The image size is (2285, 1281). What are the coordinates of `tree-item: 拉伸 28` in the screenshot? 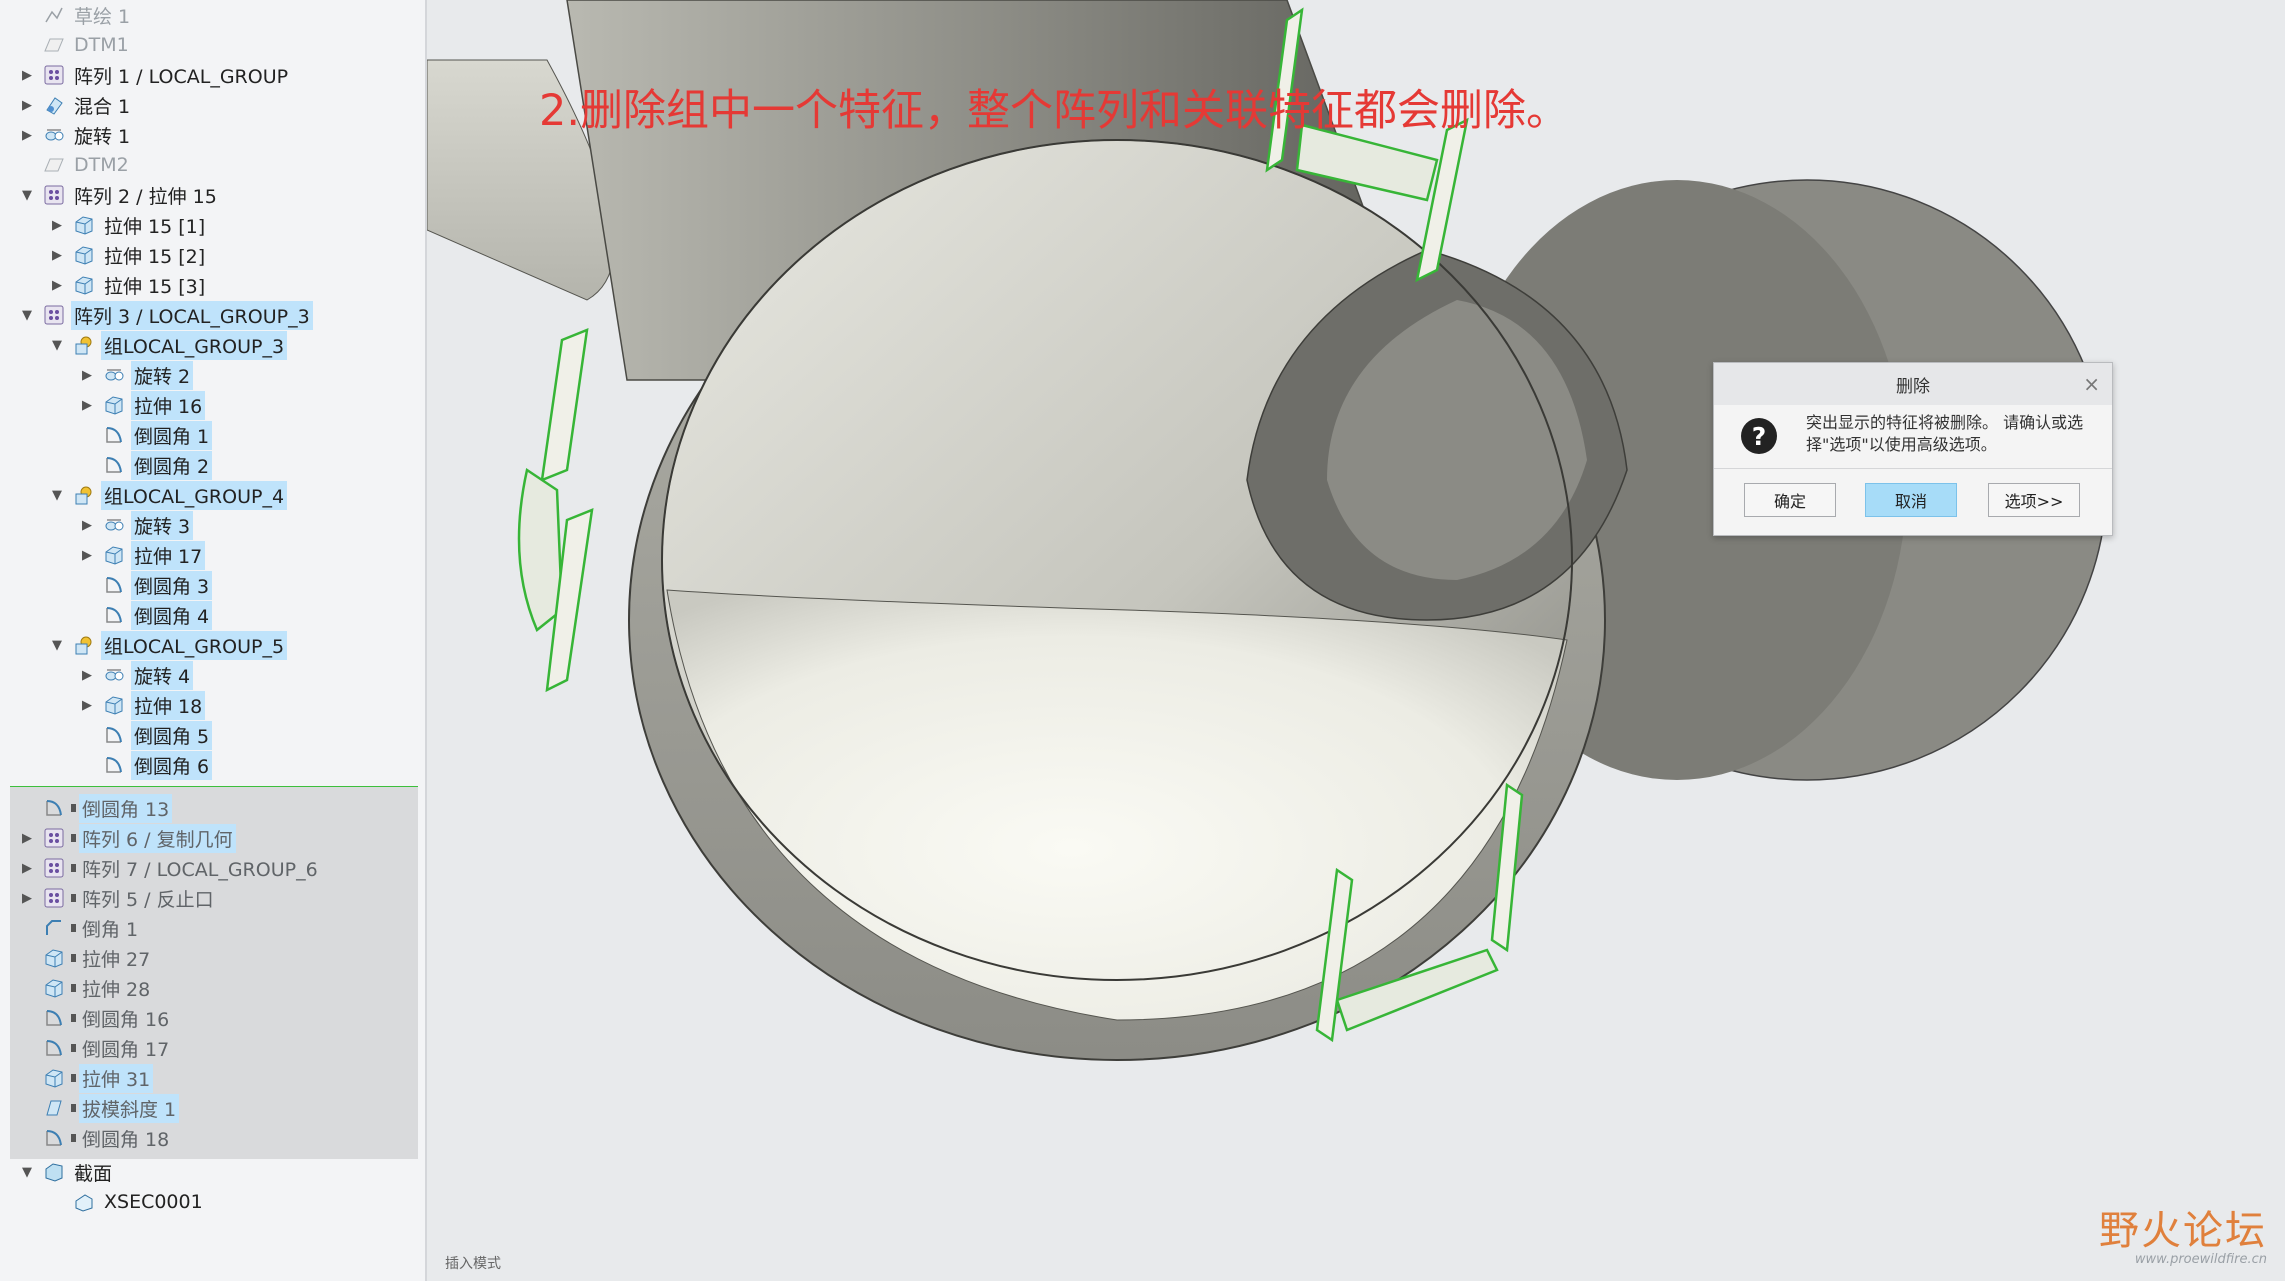 It's located at (85, 988).